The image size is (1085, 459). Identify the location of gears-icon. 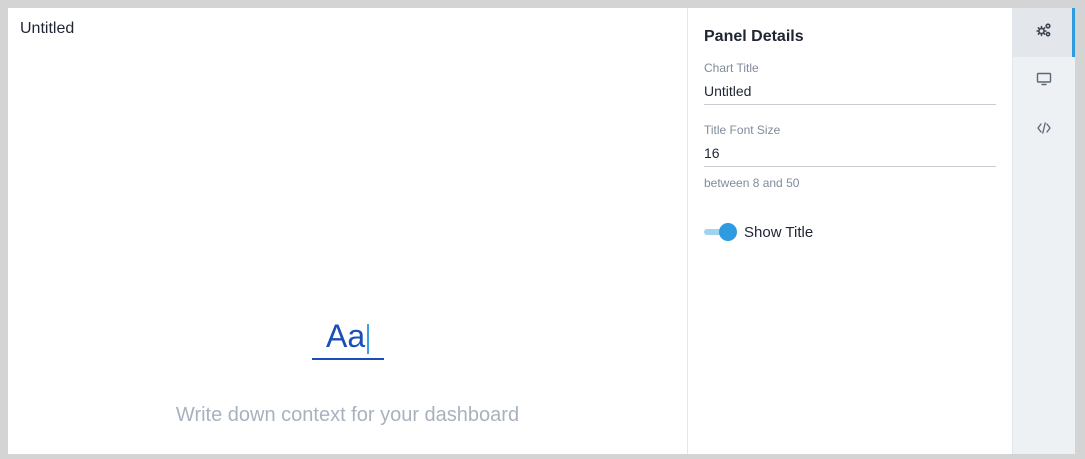
(1044, 32).